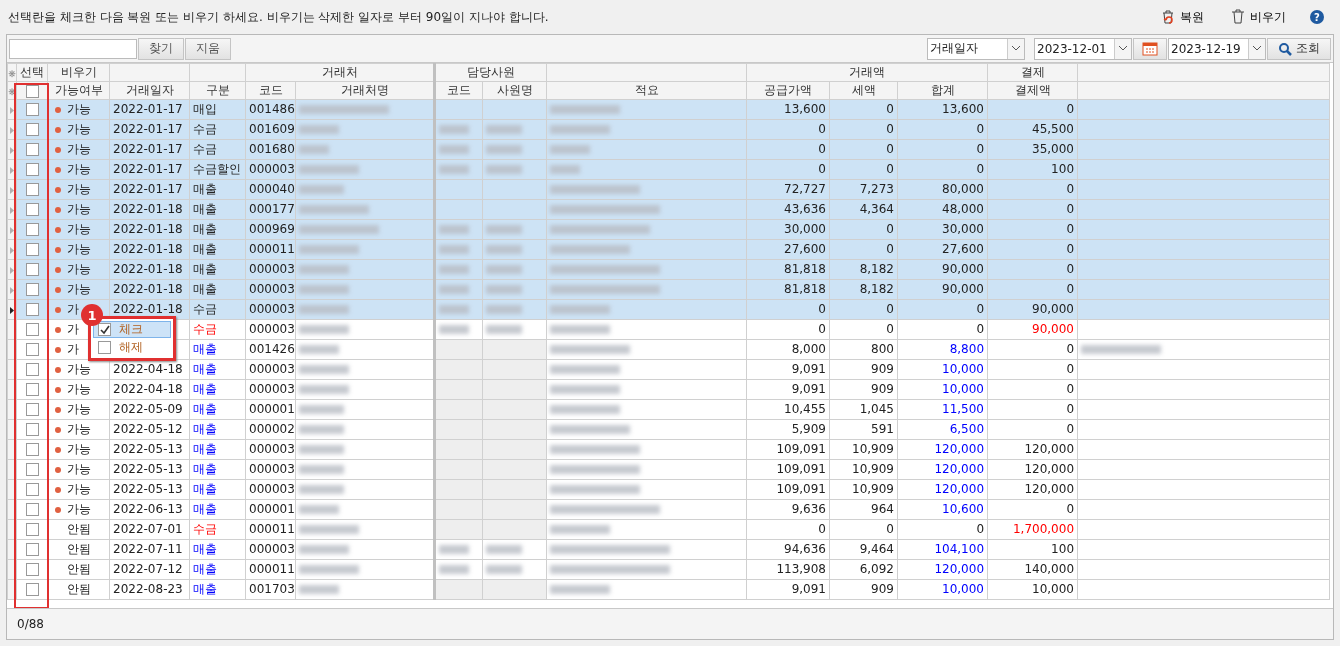  Describe the element at coordinates (148, 309) in the screenshot. I see `table-cell: 2022-01-18` at that location.